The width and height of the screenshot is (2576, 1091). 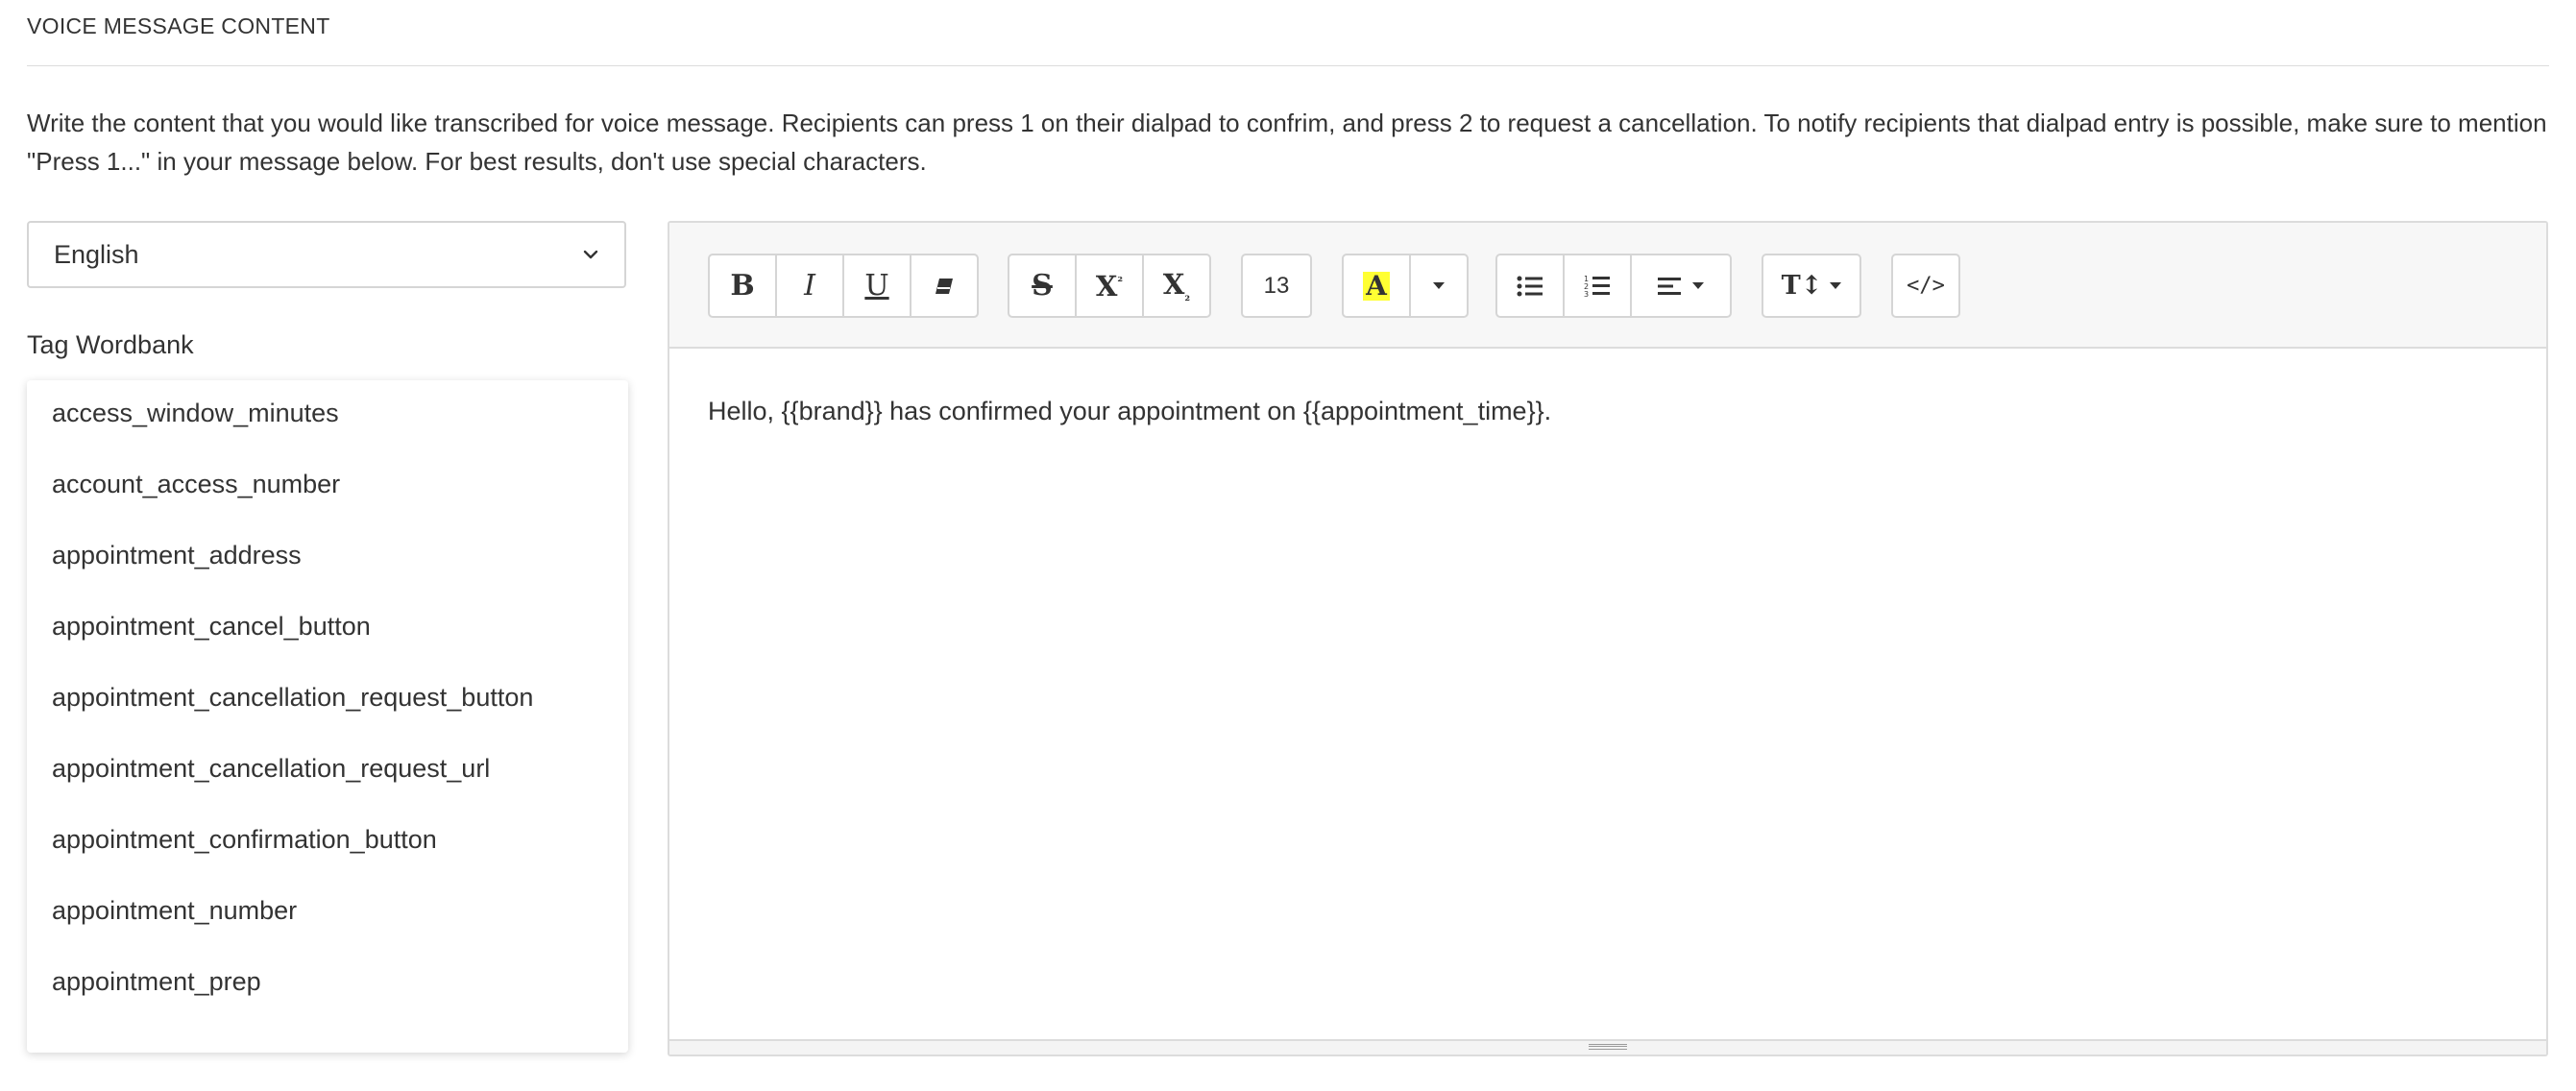 What do you see at coordinates (97, 255) in the screenshot?
I see `language-select-value: English` at bounding box center [97, 255].